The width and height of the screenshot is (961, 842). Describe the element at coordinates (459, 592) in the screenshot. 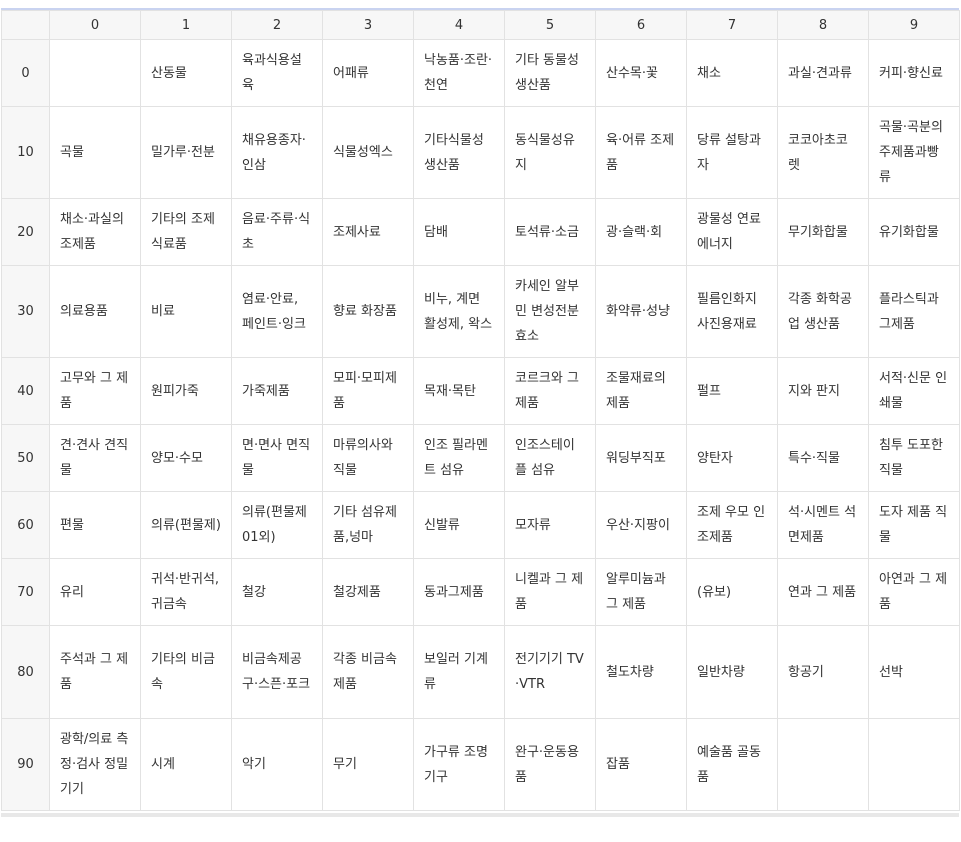

I see `table-cell: 동과그제품` at that location.